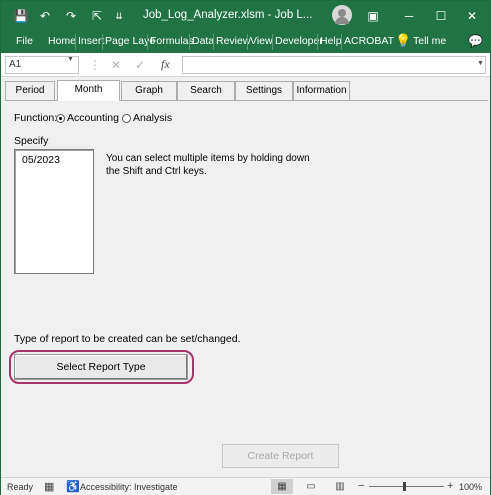  Describe the element at coordinates (206, 90) in the screenshot. I see `tab-search: Search` at that location.